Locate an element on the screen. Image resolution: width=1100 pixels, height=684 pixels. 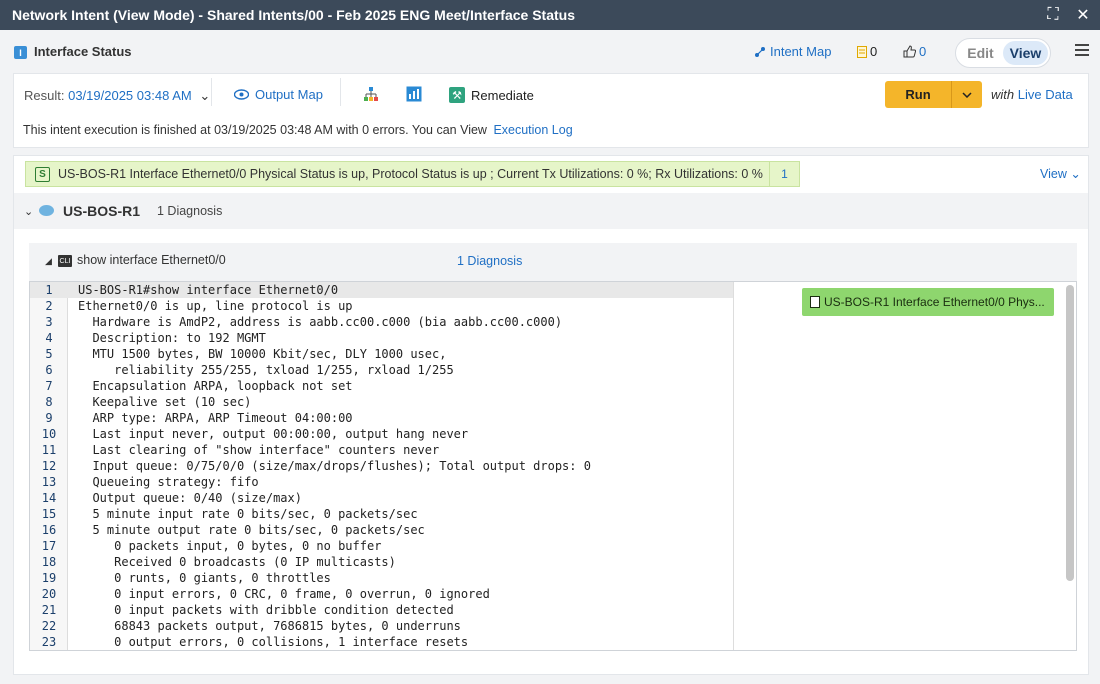
line-number: 9 is located at coordinates (49, 418).